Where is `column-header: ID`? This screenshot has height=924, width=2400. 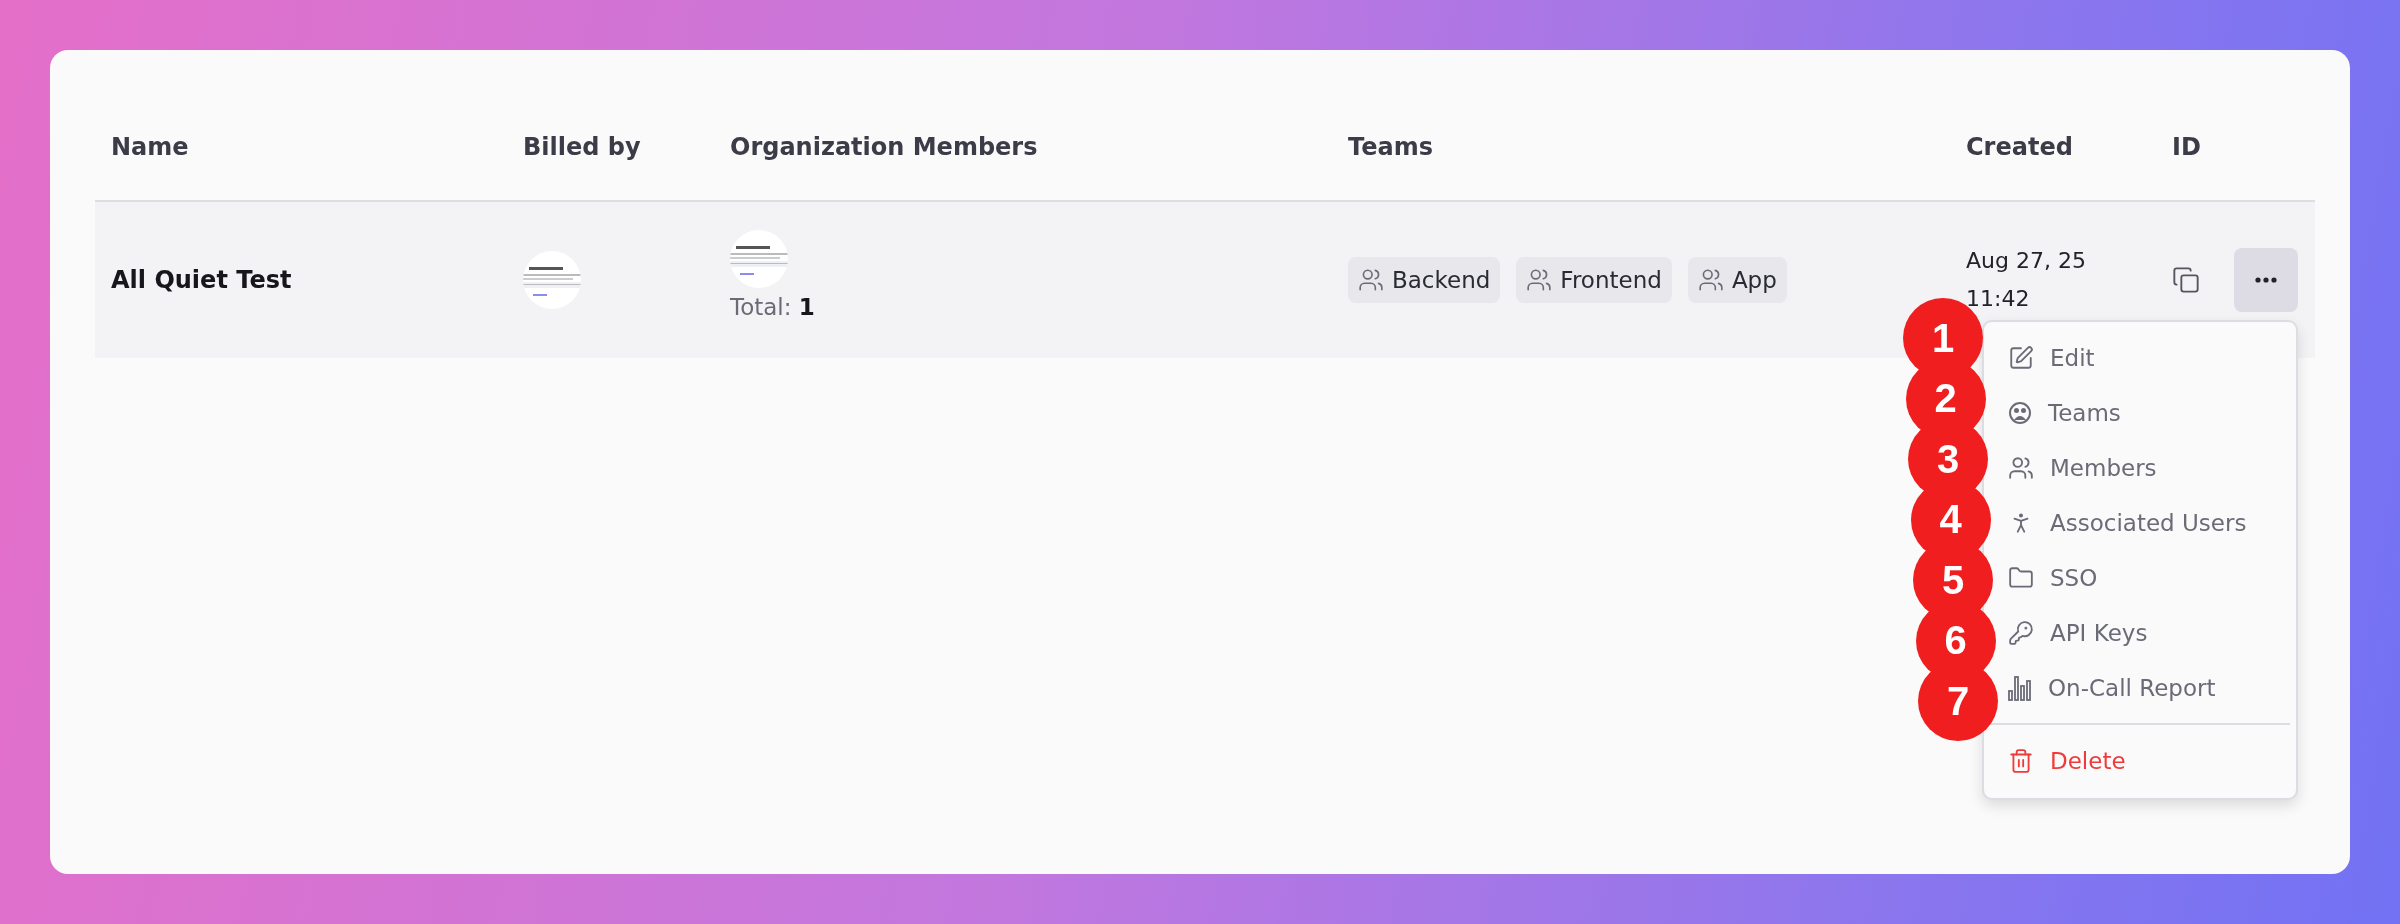 column-header: ID is located at coordinates (2186, 147).